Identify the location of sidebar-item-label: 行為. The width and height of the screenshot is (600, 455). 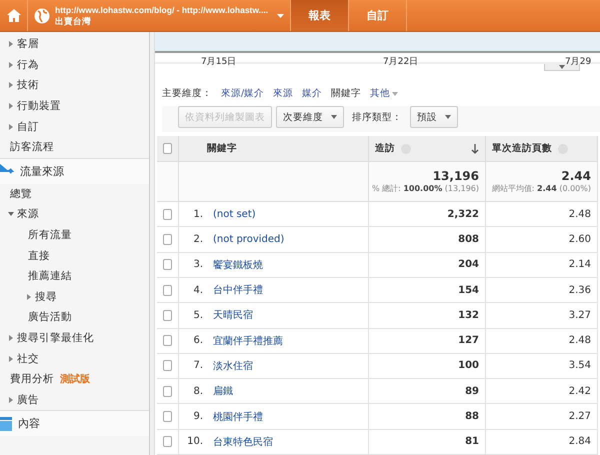
(28, 65).